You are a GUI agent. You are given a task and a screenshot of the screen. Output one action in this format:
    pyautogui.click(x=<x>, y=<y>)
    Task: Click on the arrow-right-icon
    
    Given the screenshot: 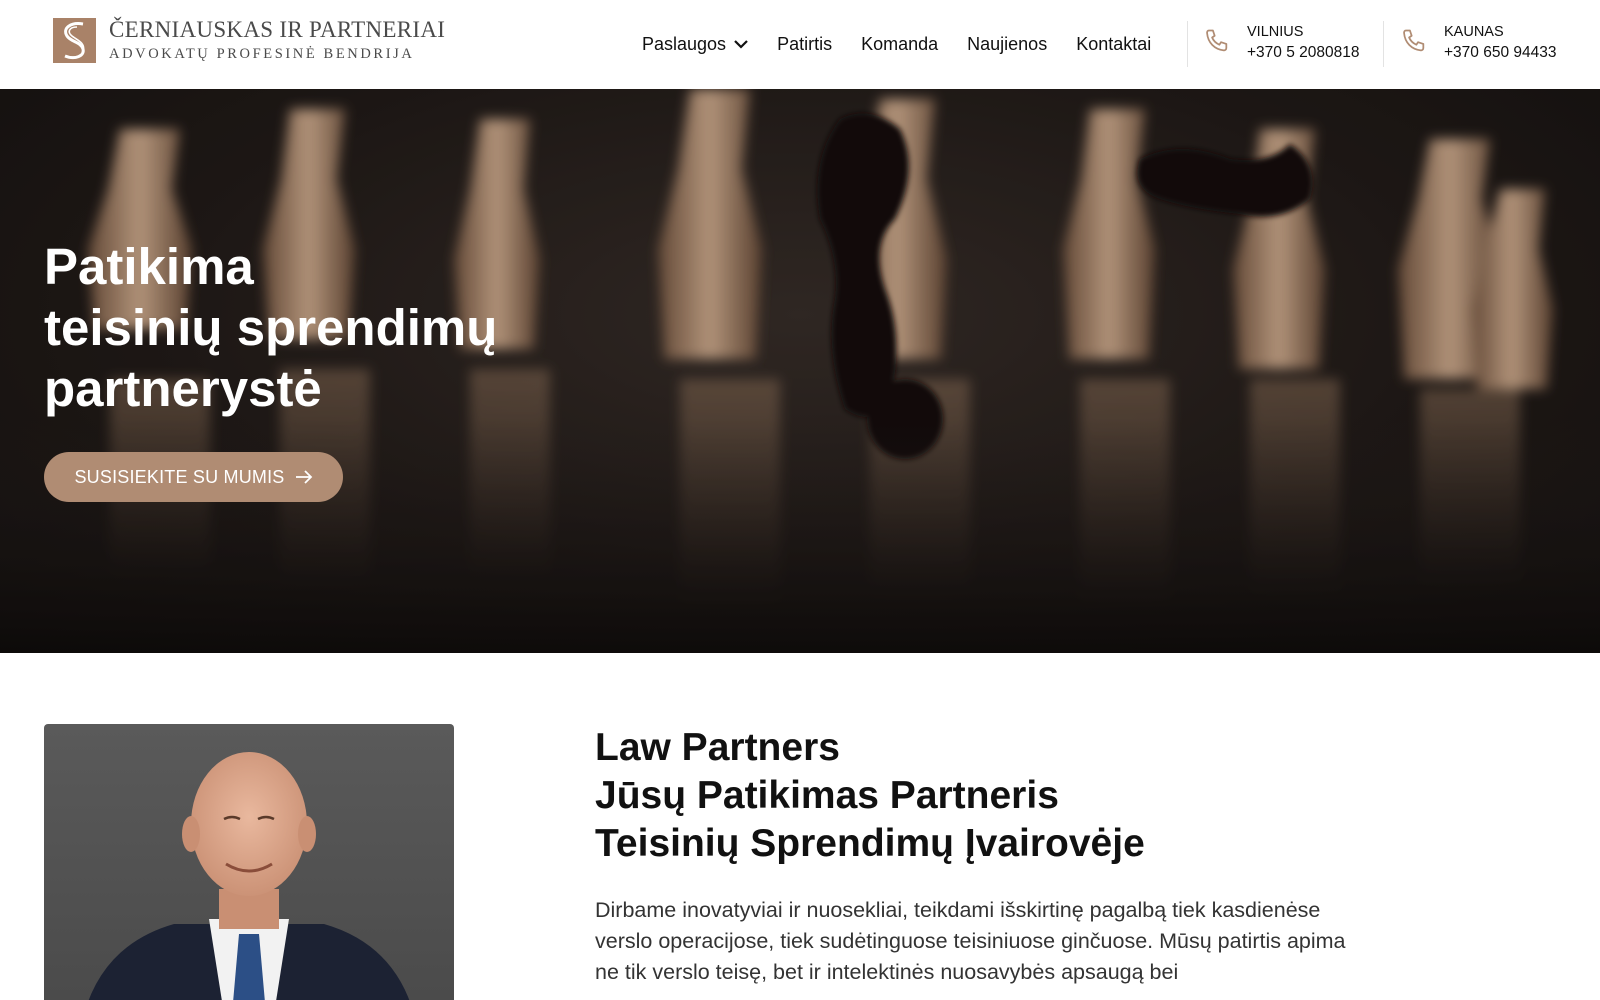 What is the action you would take?
    pyautogui.click(x=304, y=477)
    